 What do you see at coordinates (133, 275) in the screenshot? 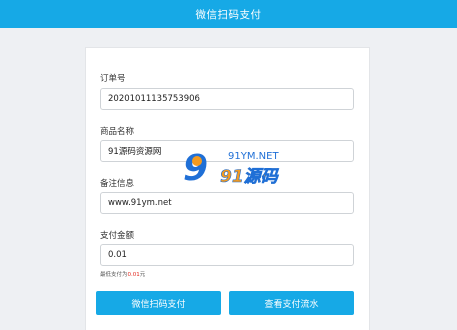
I see `hint-amount: 0.01` at bounding box center [133, 275].